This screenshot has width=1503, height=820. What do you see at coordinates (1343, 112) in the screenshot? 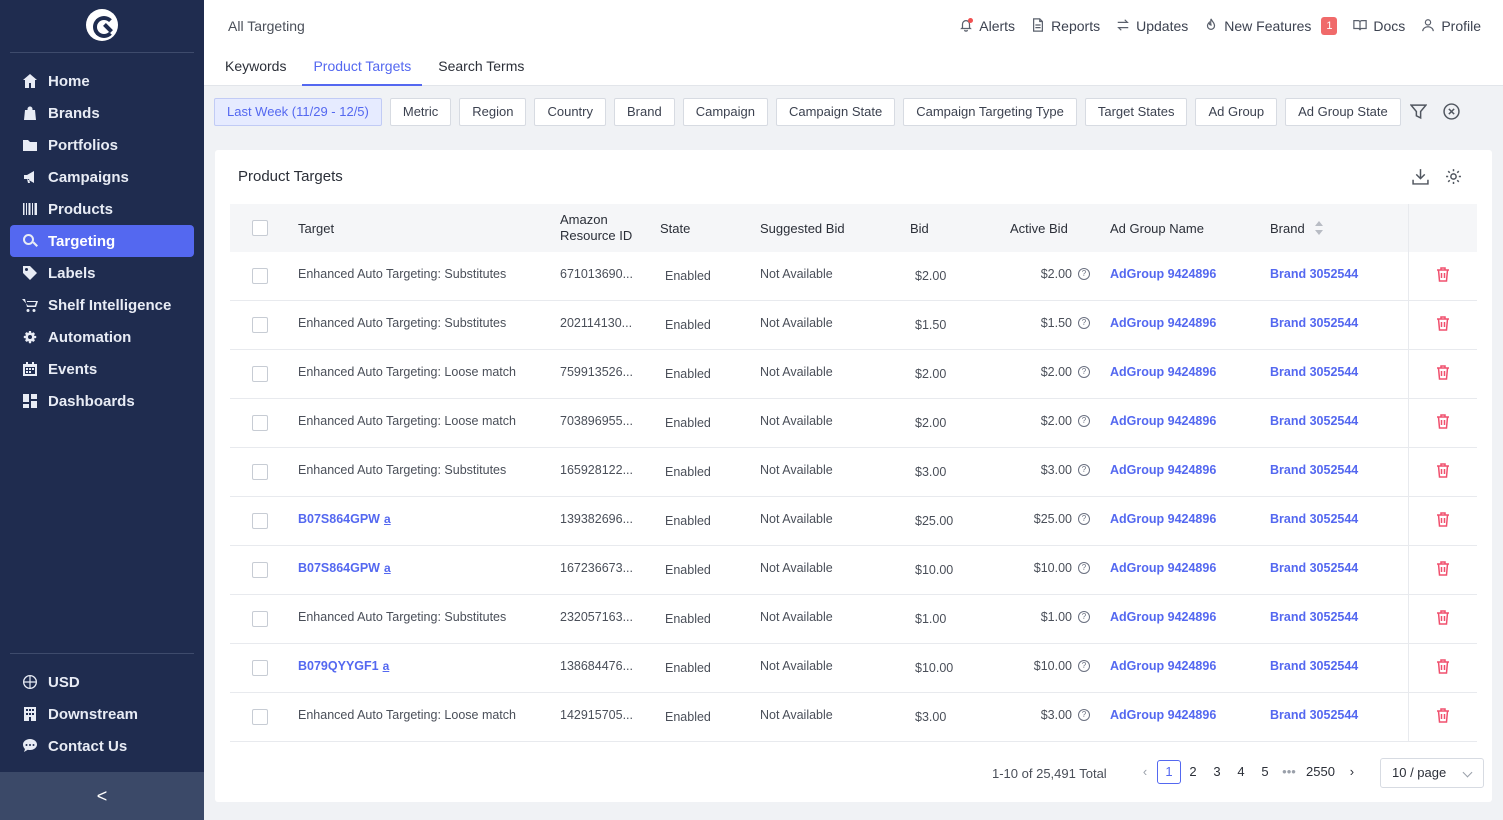
I see `filter-ad-group-state: Ad Group State` at bounding box center [1343, 112].